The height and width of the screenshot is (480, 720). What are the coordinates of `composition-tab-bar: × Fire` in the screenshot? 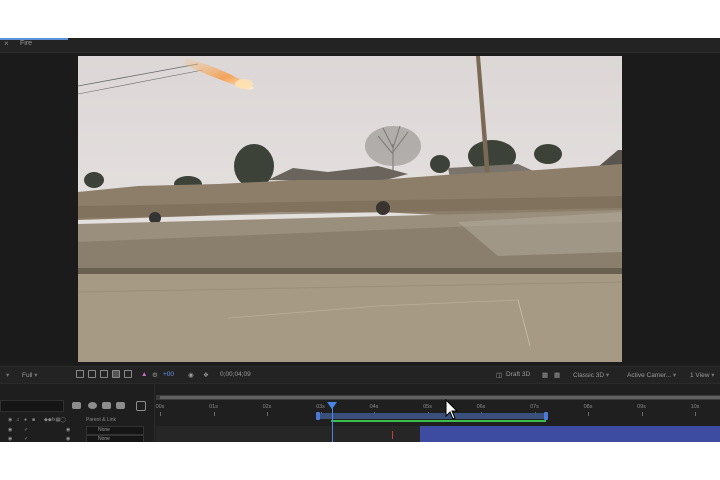 It's located at (360, 45).